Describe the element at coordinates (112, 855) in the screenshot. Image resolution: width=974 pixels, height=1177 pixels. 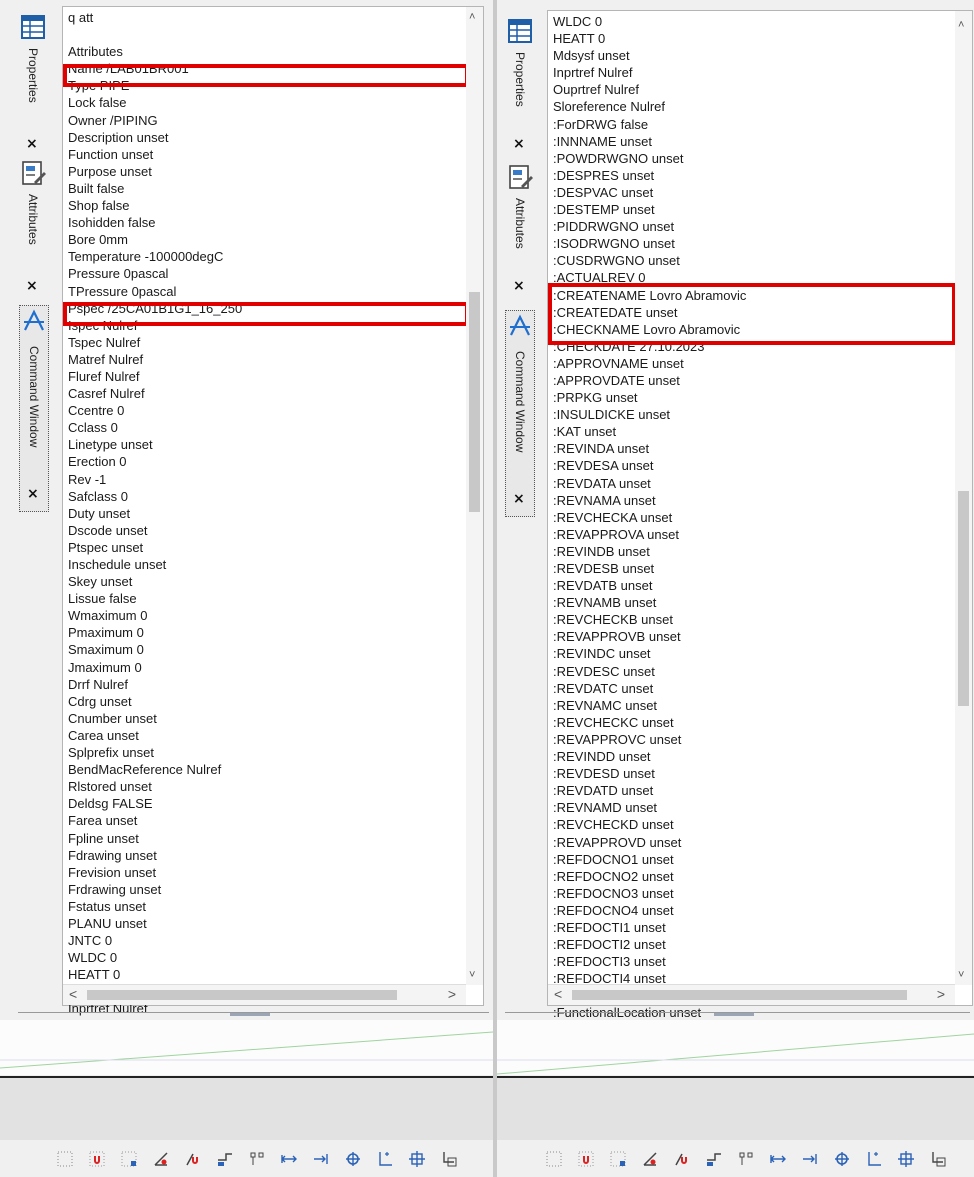
I see `attribute-line: Fdrawing unset` at that location.